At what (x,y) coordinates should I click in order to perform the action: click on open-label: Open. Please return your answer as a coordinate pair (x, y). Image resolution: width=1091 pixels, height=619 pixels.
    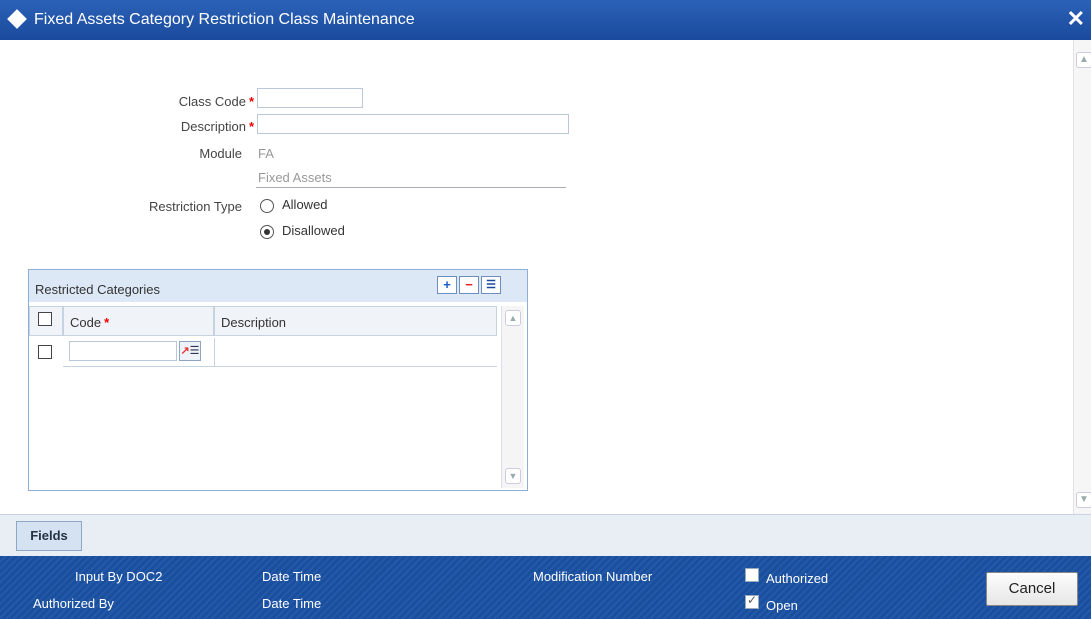
    Looking at the image, I should click on (782, 605).